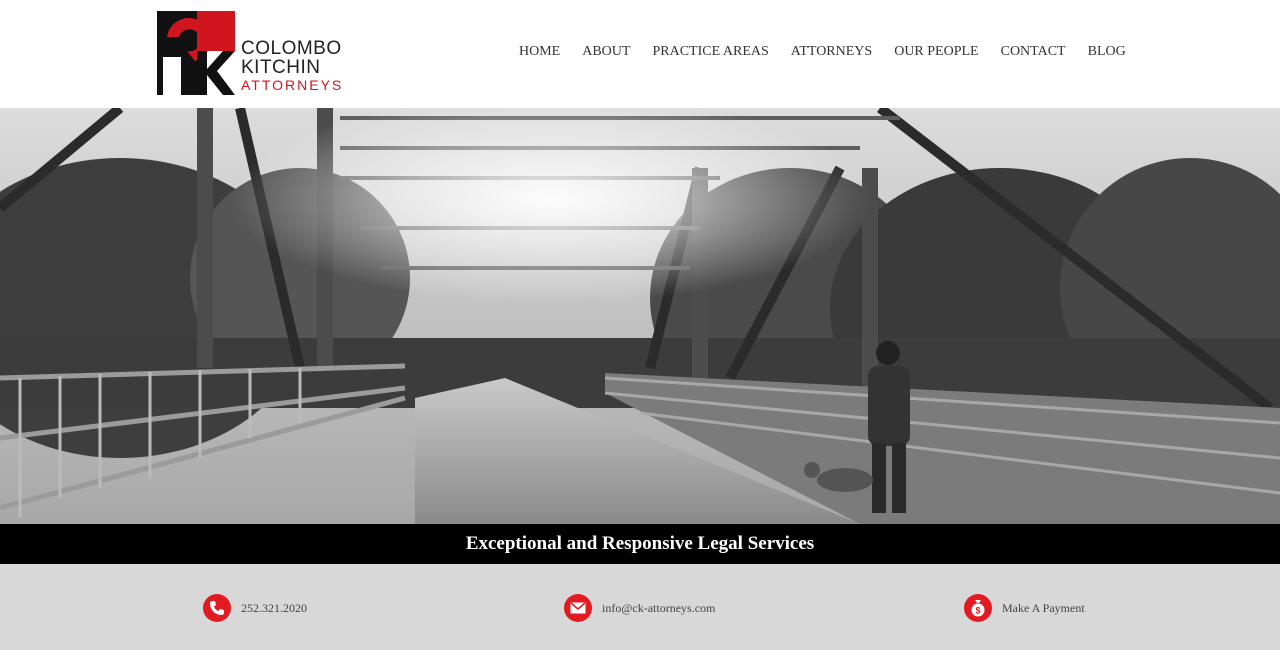 Image resolution: width=1280 pixels, height=650 pixels. What do you see at coordinates (274, 607) in the screenshot?
I see `phone-number: 252.321.2020` at bounding box center [274, 607].